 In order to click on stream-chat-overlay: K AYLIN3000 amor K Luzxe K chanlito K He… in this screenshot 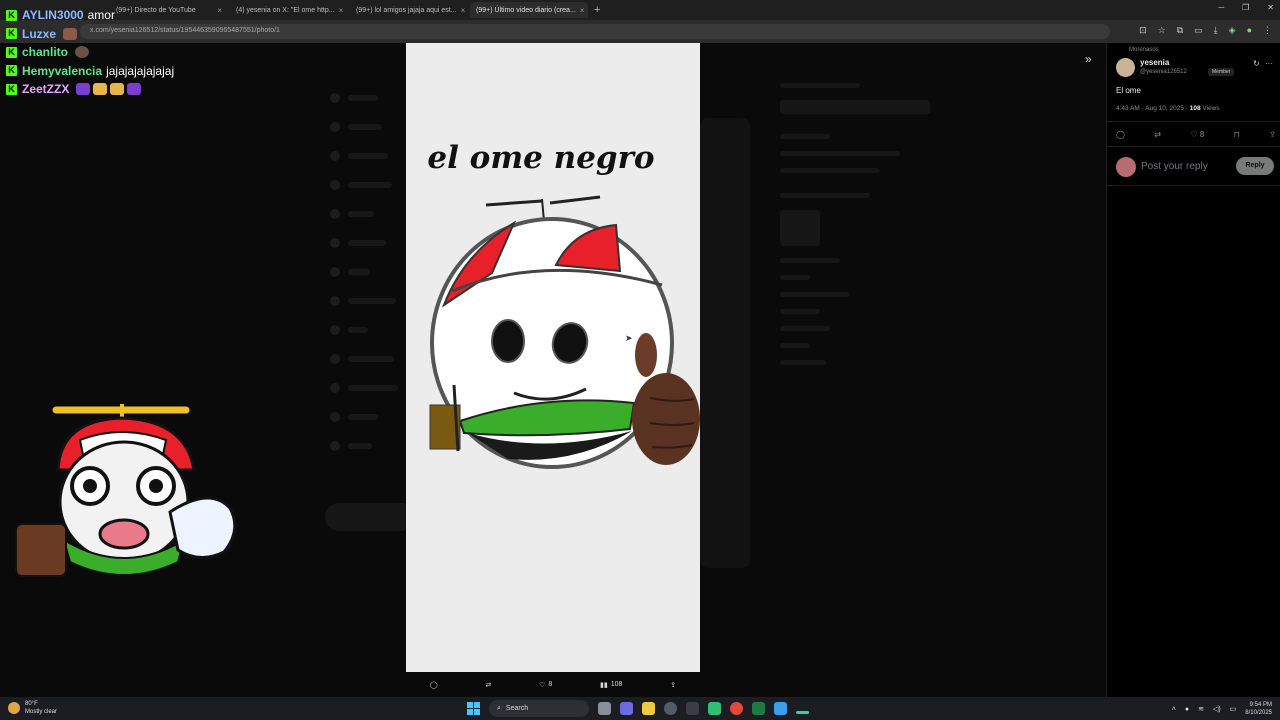, I will do `click(136, 52)`.